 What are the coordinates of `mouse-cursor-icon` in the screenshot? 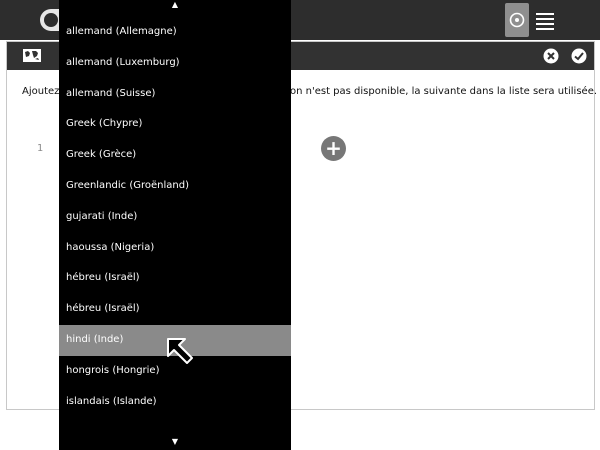 It's located at (180, 351).